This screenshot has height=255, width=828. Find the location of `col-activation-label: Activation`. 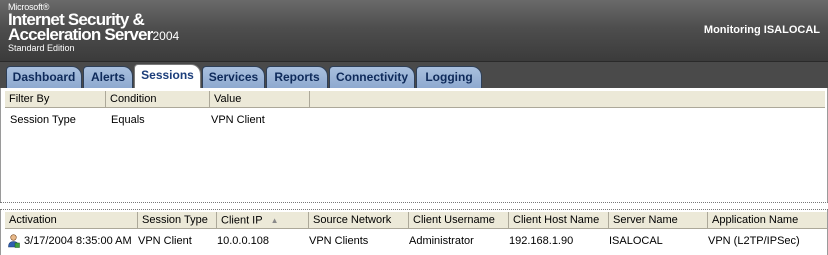

col-activation-label: Activation is located at coordinates (33, 220).